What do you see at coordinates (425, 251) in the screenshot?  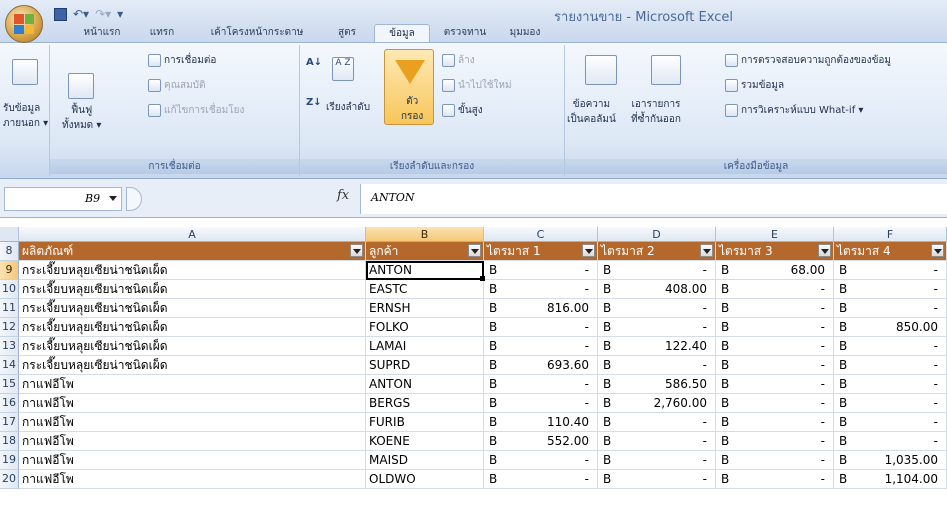 I see `header-cell: ลูกค้า` at bounding box center [425, 251].